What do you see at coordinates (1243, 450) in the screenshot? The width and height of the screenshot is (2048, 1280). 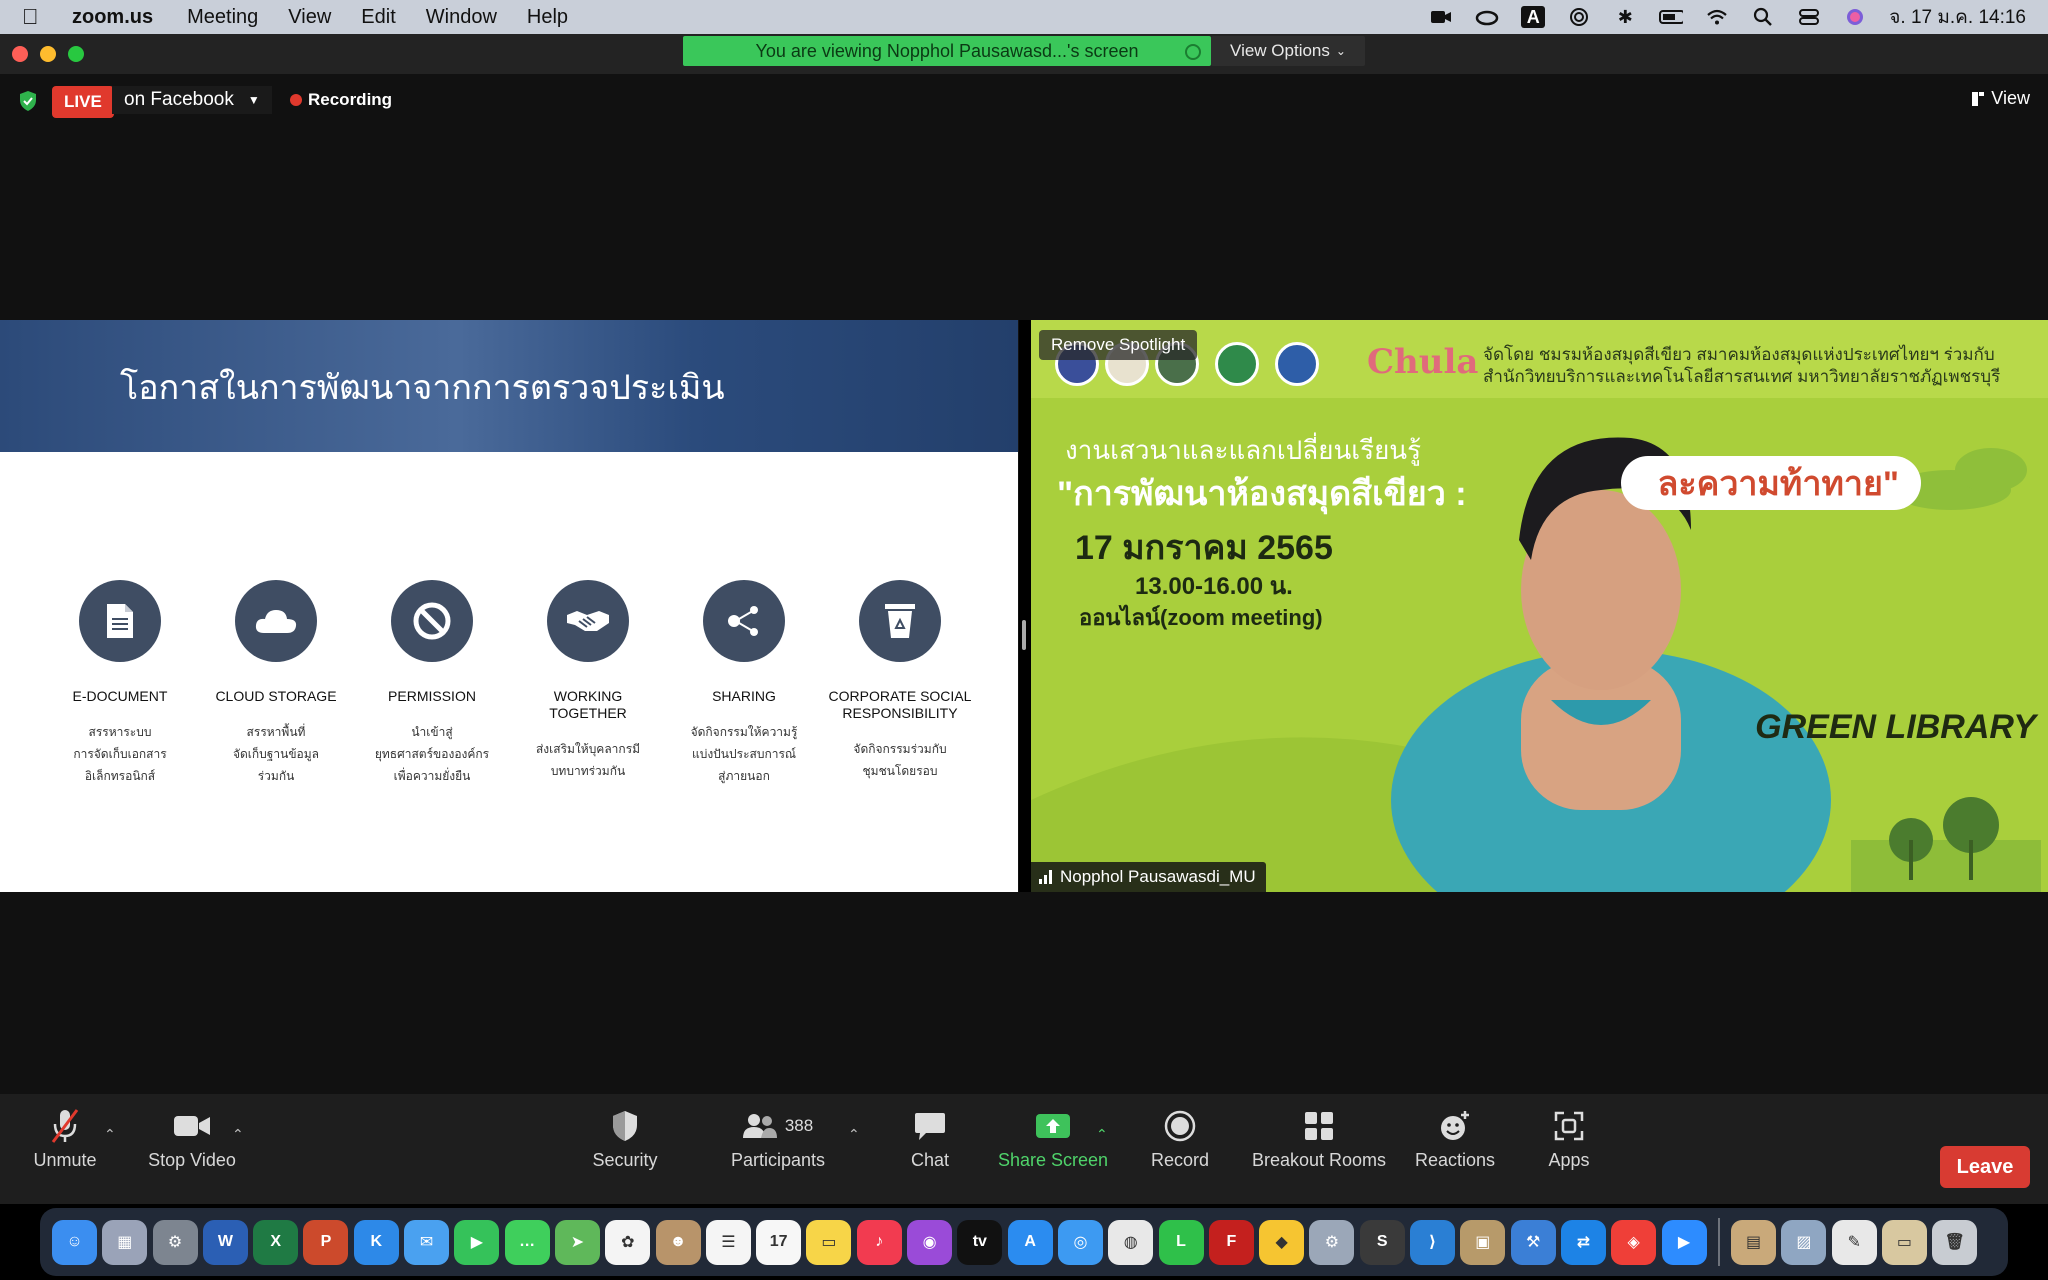 I see `event-line: งานเสวนาและแลกเปลี่ยนเรียนรู้` at bounding box center [1243, 450].